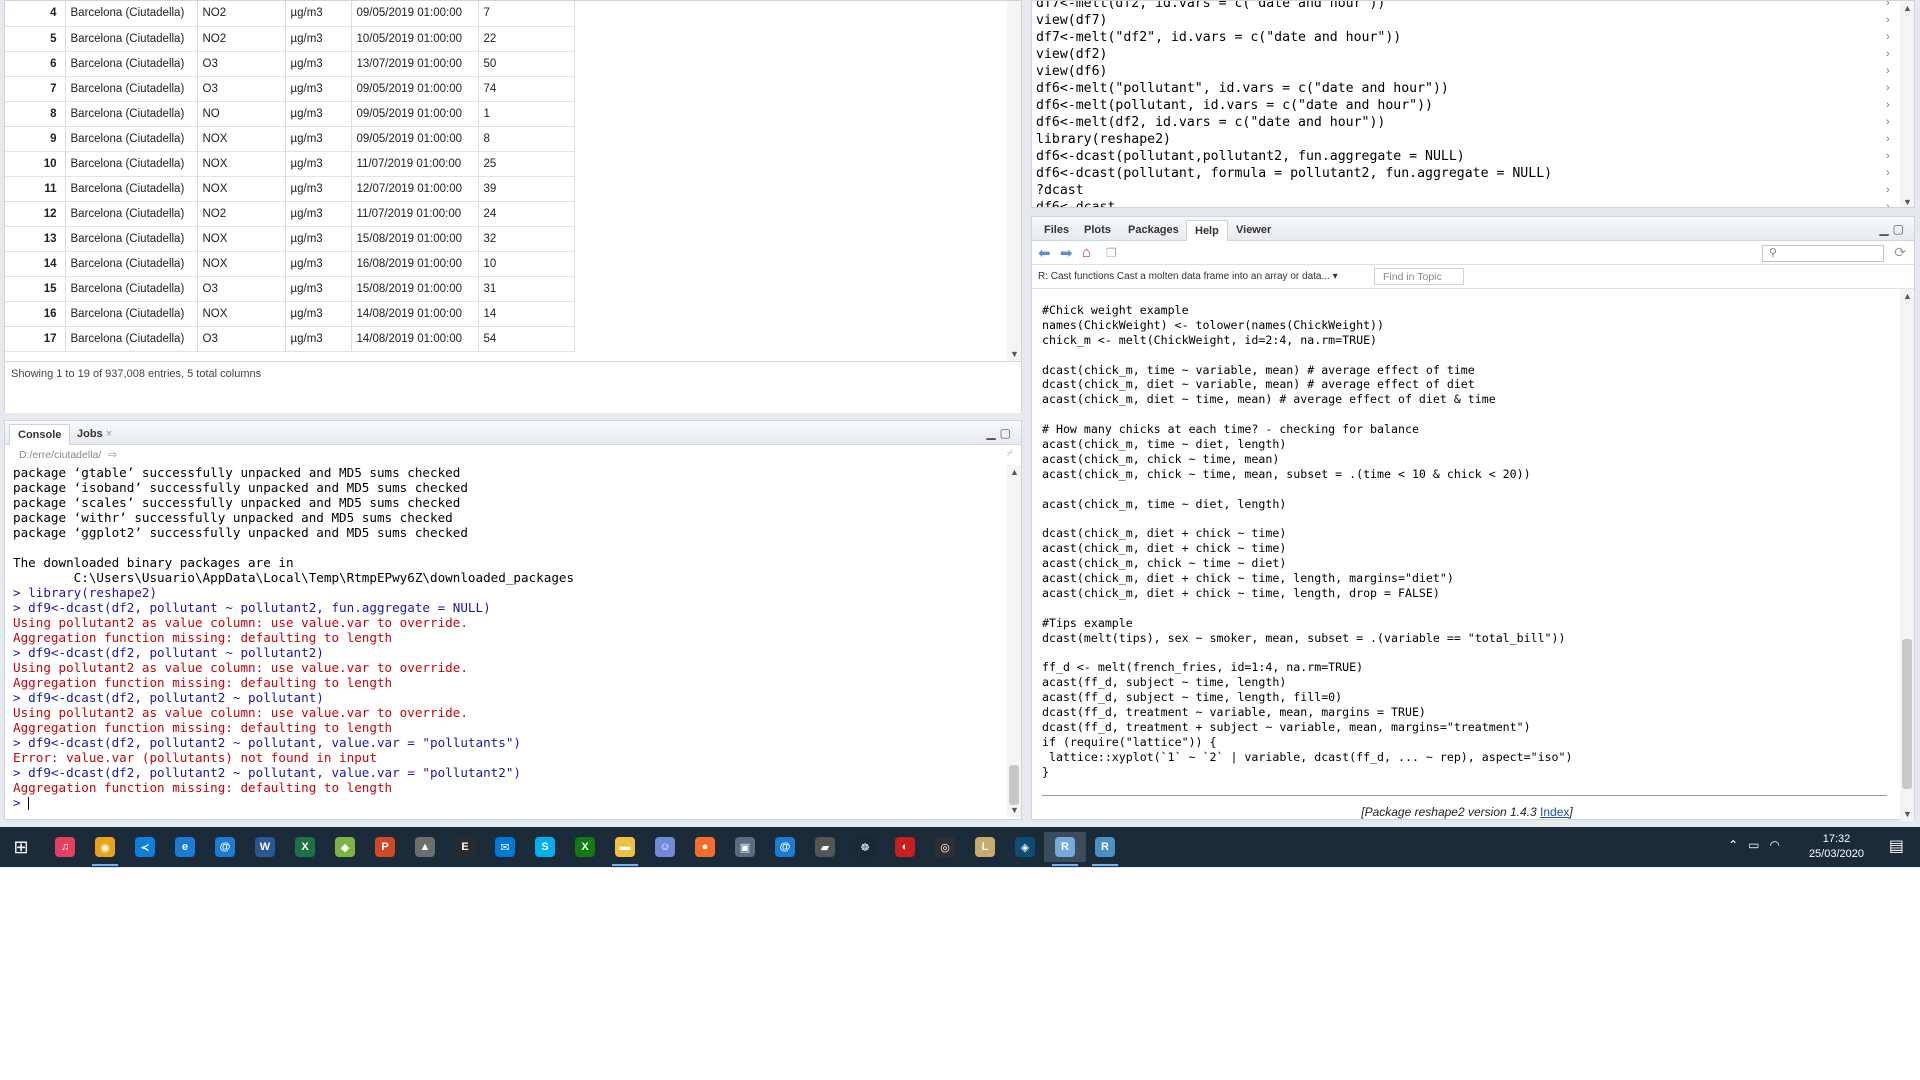  I want to click on back-arrow-icon: ⬅, so click(1044, 253).